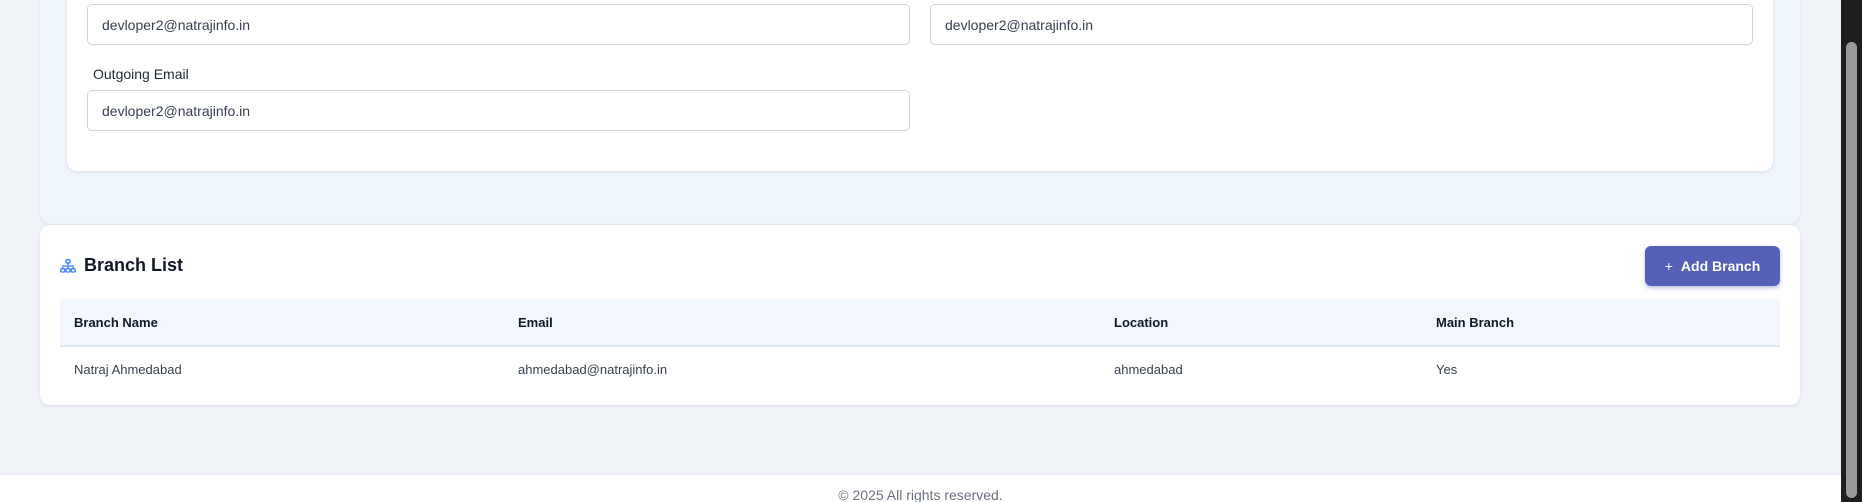 This screenshot has width=1862, height=502. I want to click on add-branch-button: + Add Branch, so click(1712, 266).